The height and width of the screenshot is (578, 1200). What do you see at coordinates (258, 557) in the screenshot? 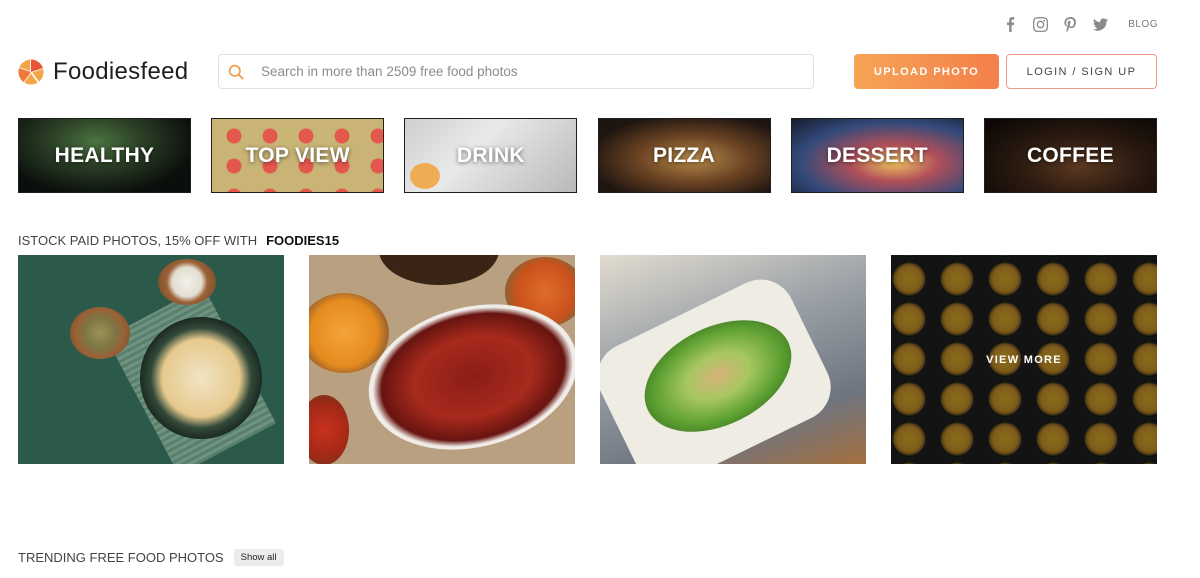
I see `show-all-button: Show all` at bounding box center [258, 557].